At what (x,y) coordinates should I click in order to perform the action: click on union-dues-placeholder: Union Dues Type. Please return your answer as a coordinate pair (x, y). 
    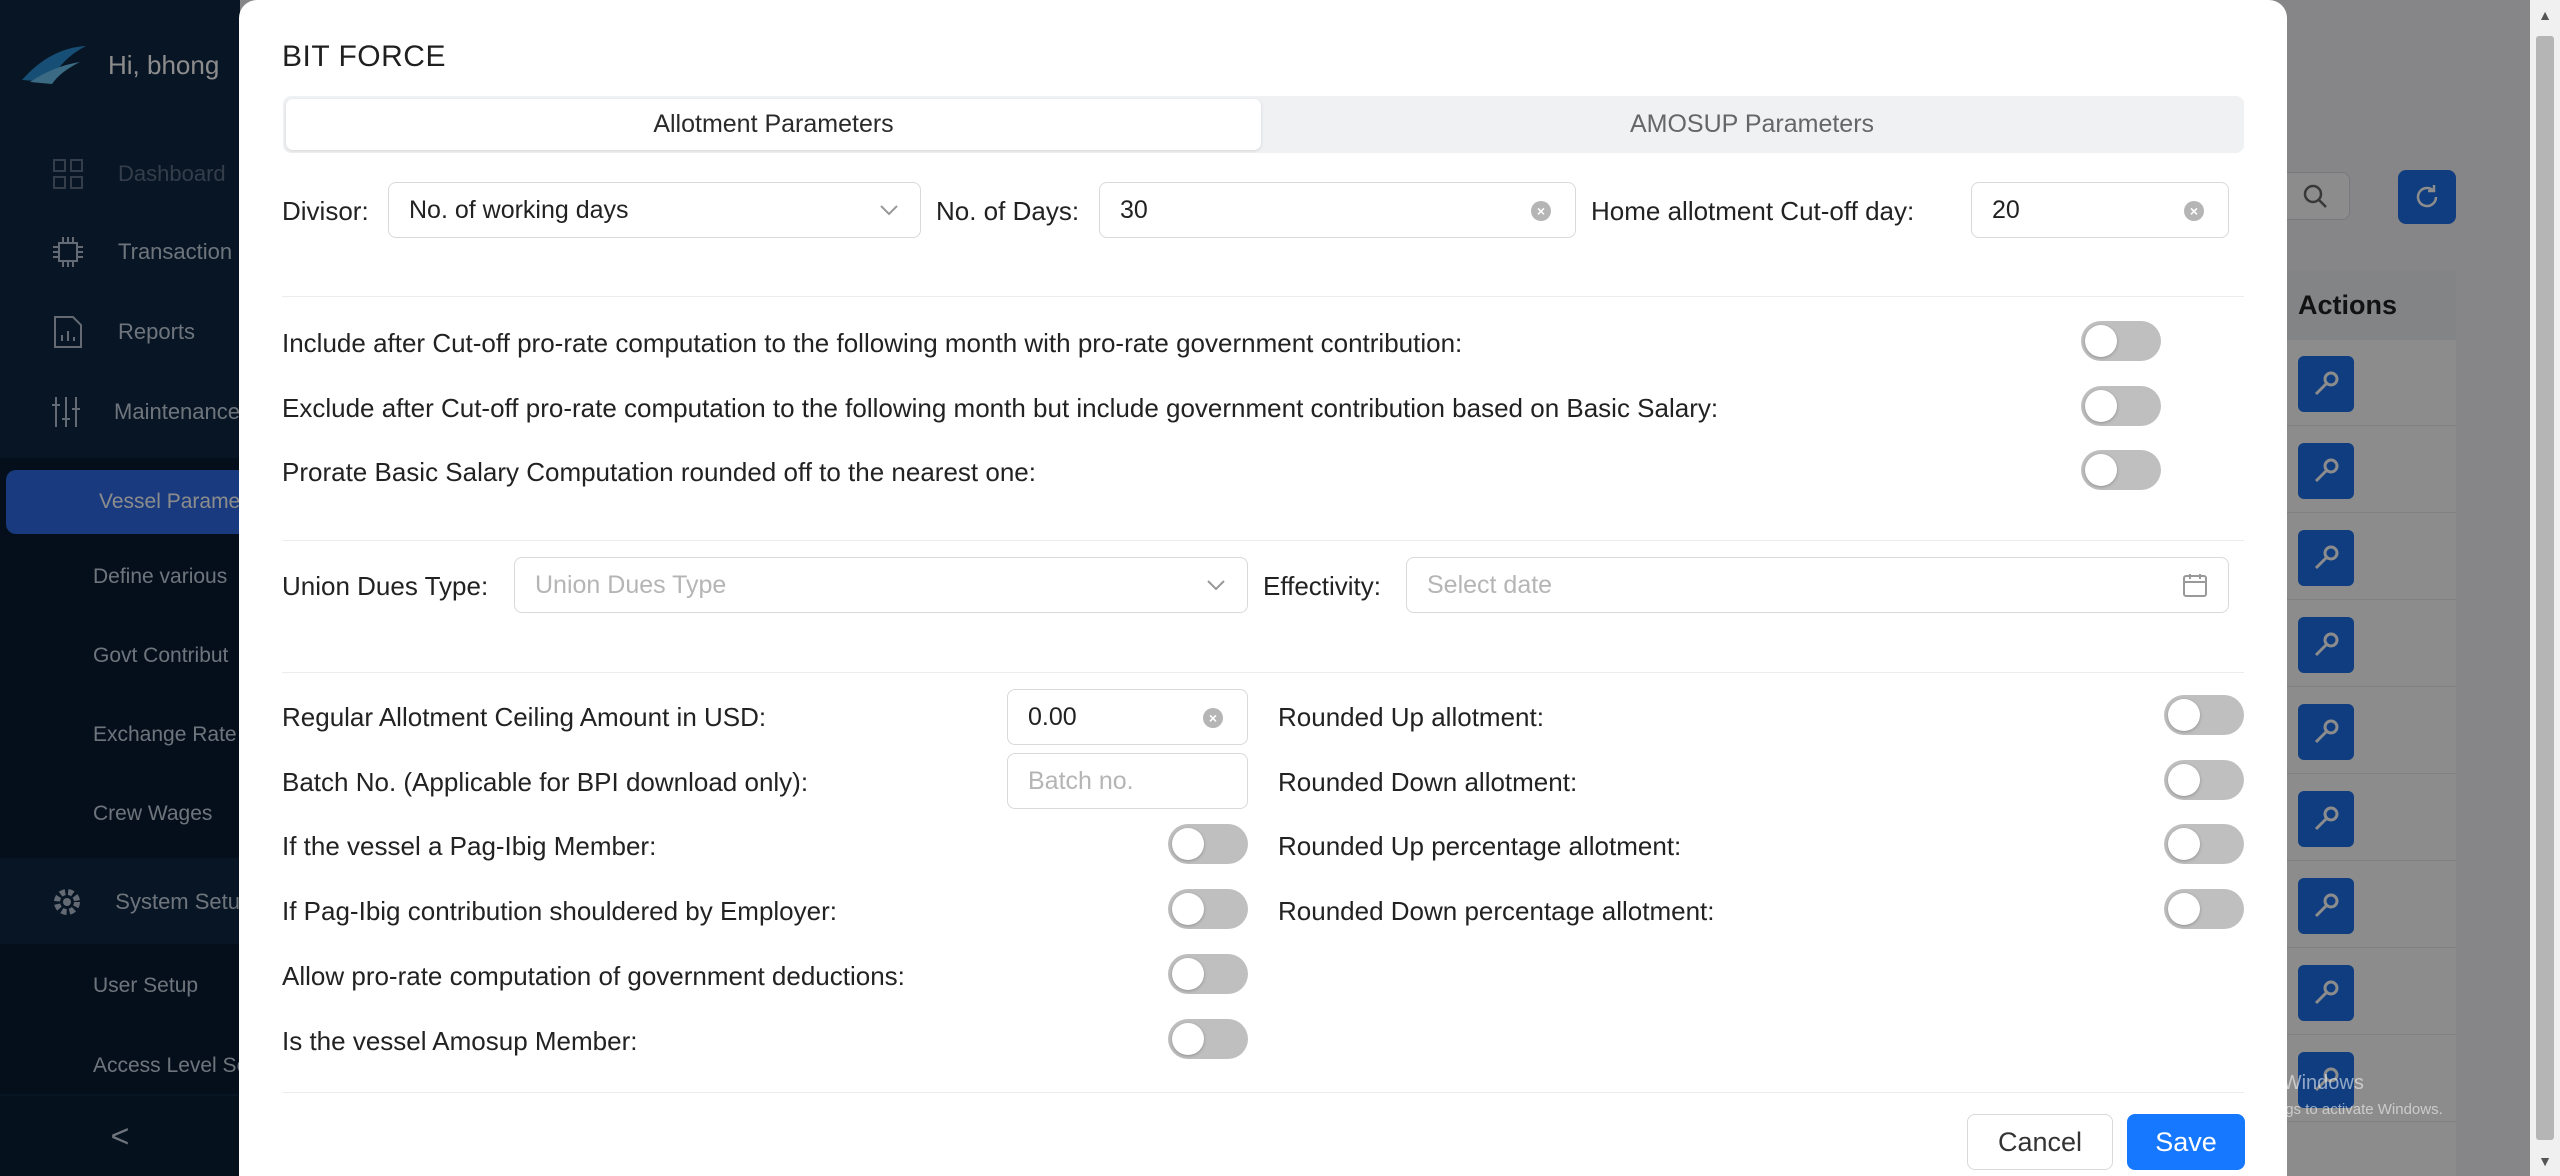
    Looking at the image, I should click on (631, 584).